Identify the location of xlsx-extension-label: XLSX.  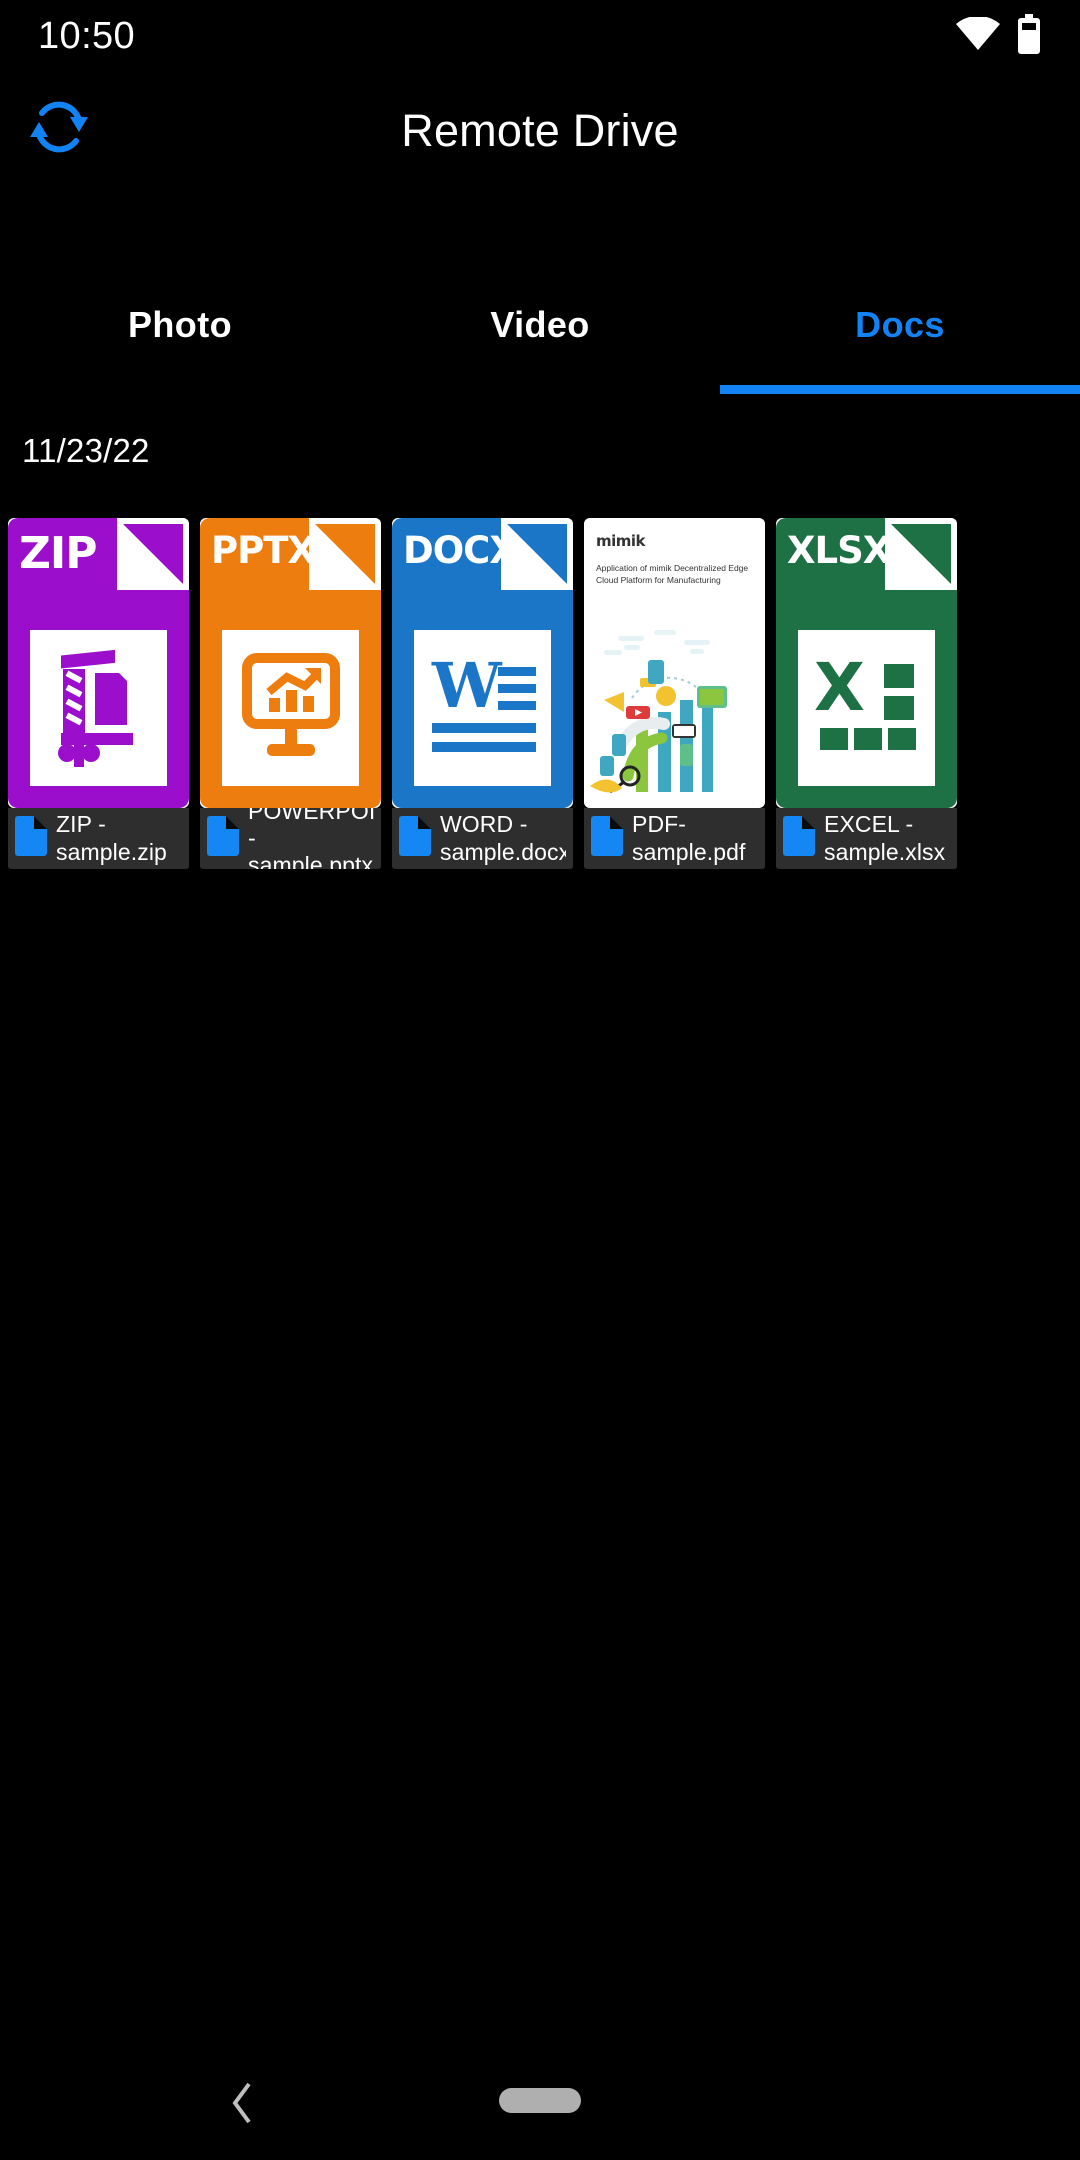
(839, 550).